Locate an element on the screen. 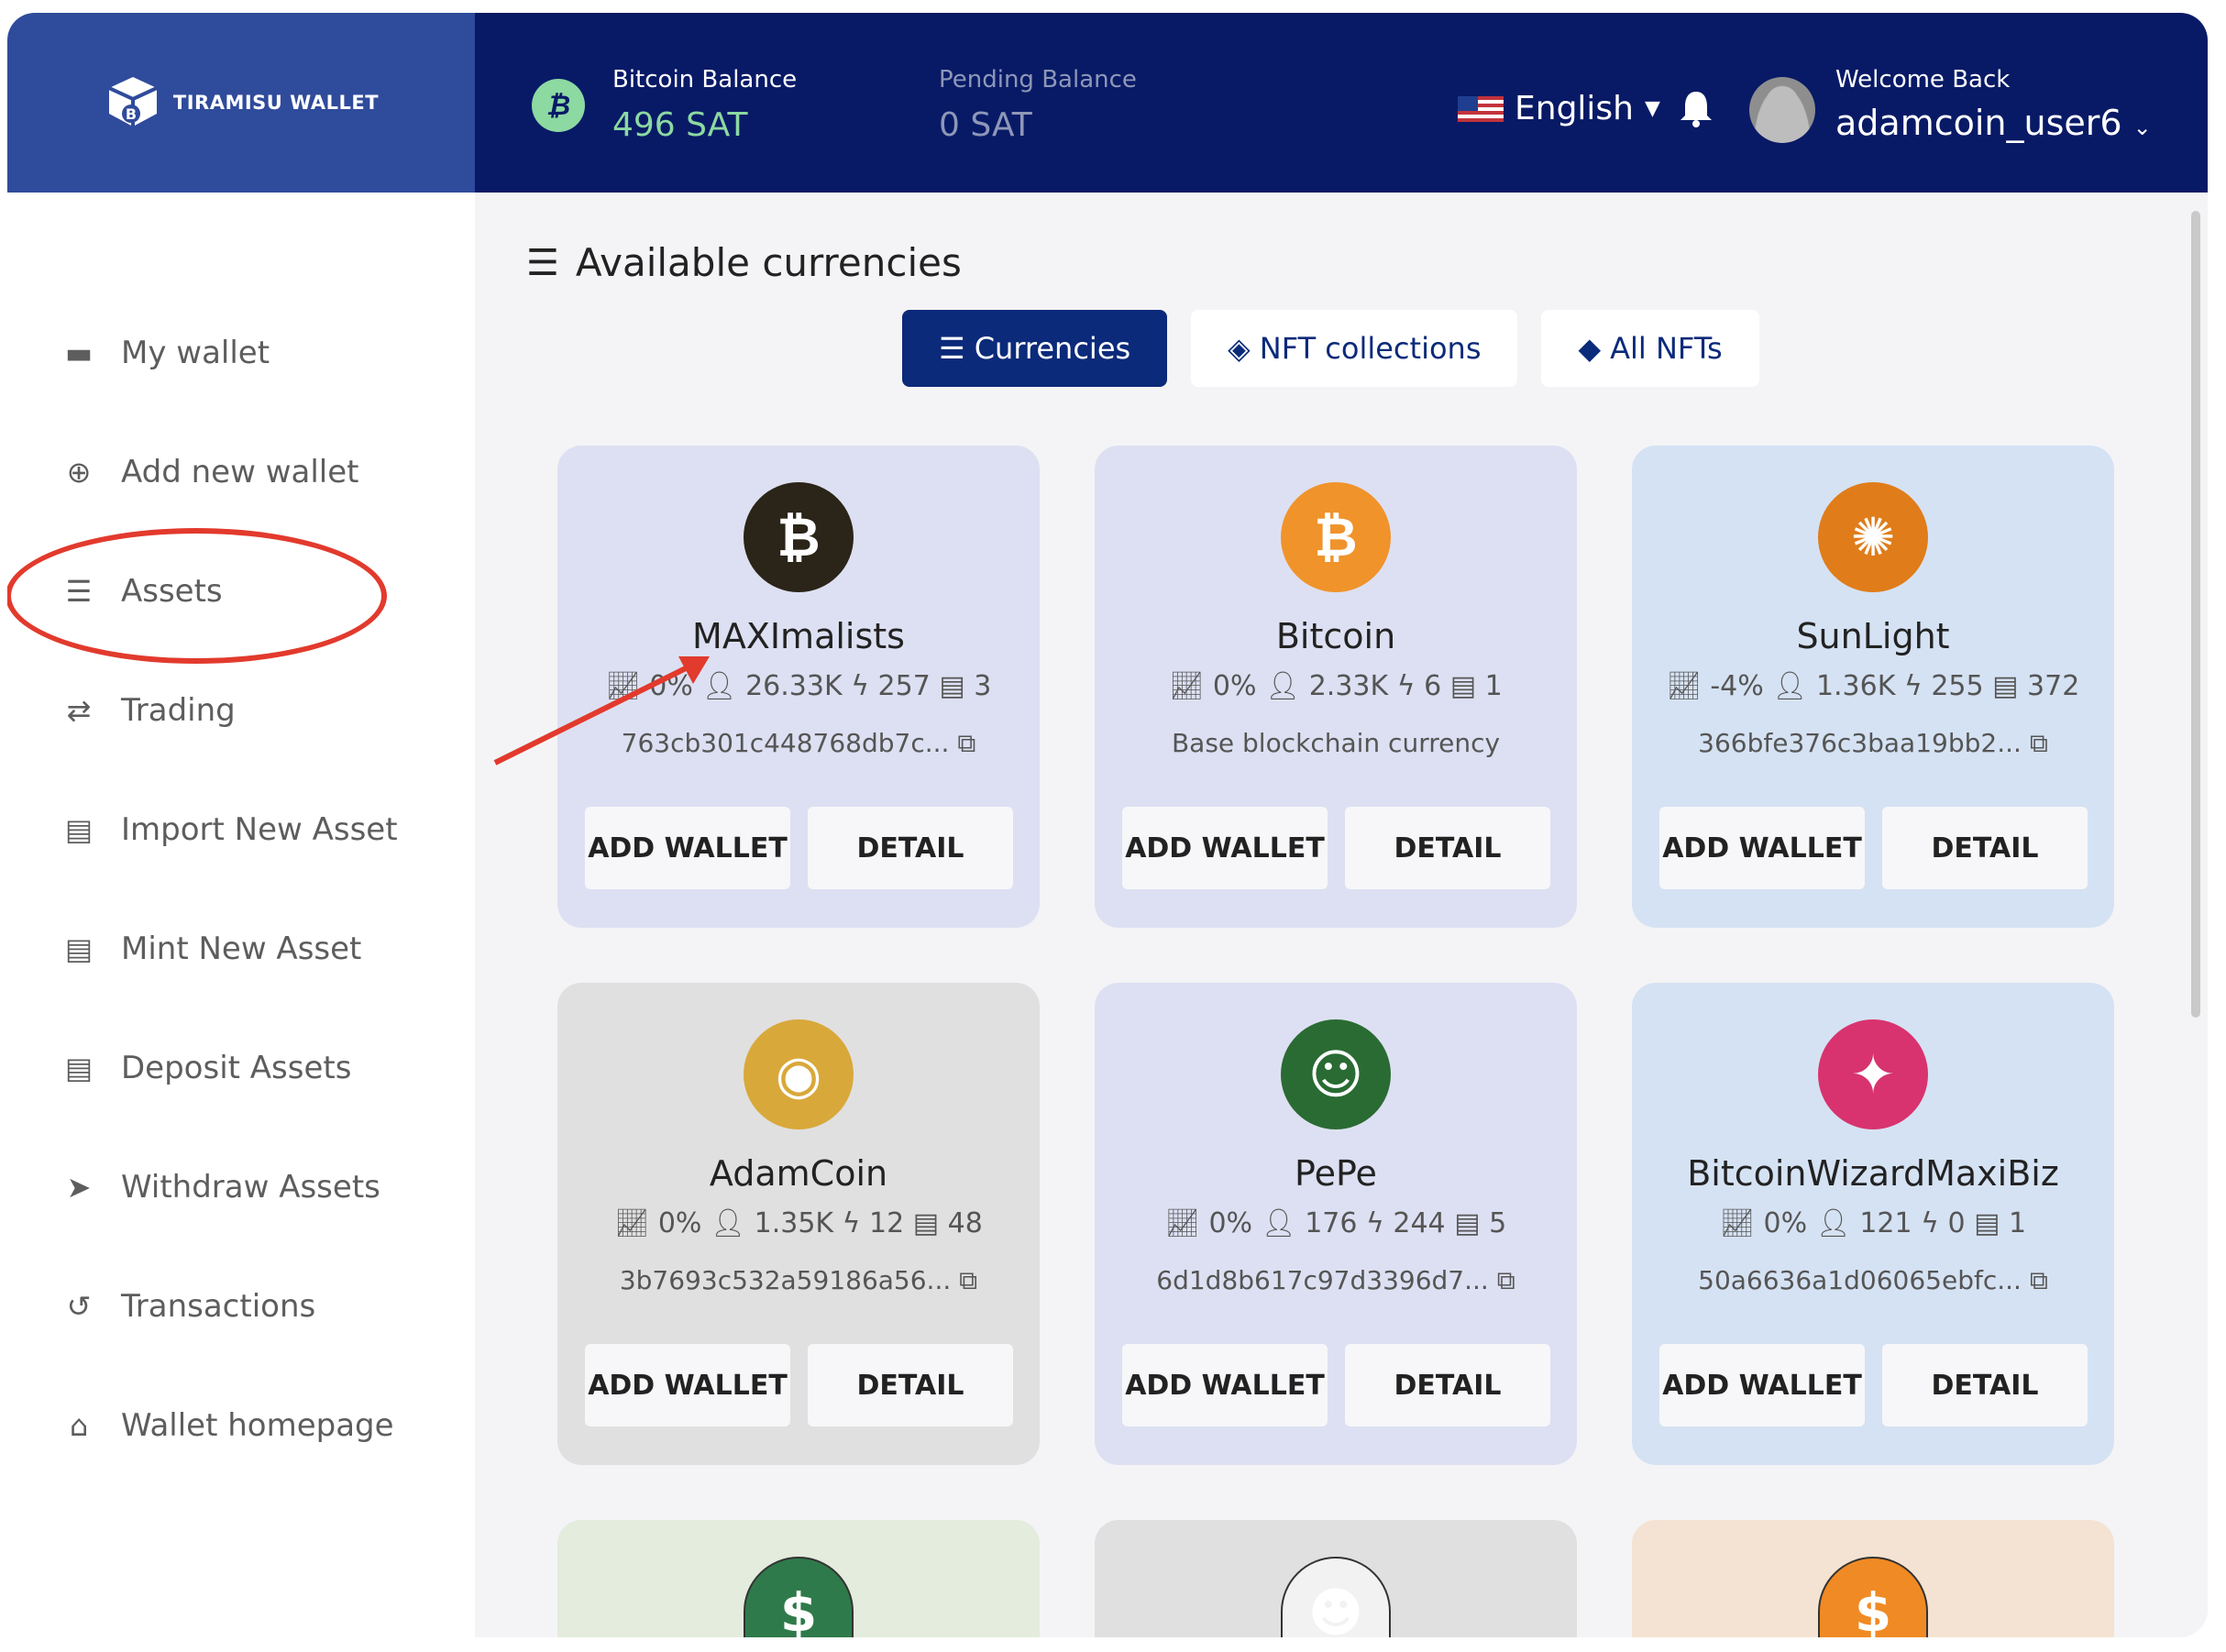 The image size is (2226, 1652). tab-all-nfts: ◆ All NFTs is located at coordinates (1650, 348).